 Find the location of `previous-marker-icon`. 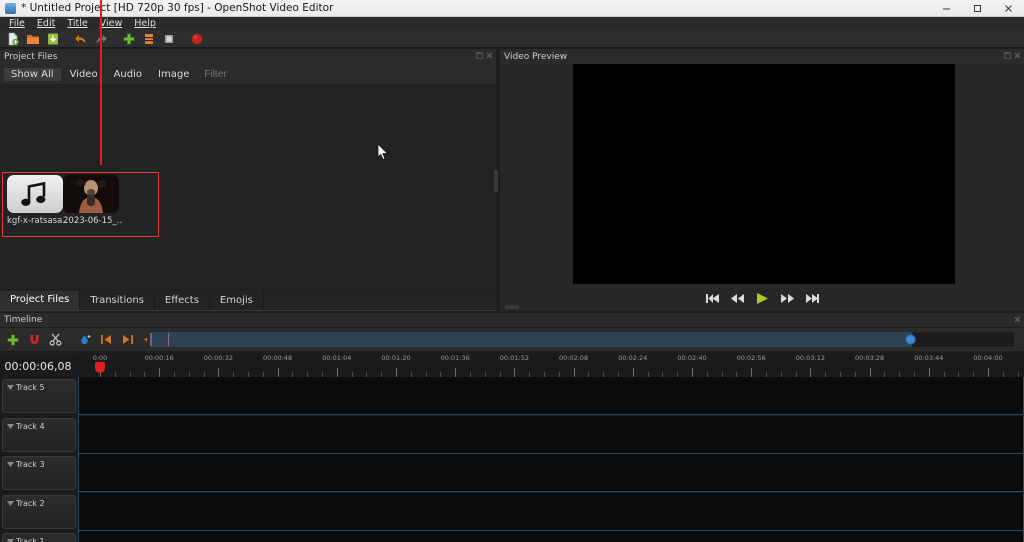

previous-marker-icon is located at coordinates (106, 340).